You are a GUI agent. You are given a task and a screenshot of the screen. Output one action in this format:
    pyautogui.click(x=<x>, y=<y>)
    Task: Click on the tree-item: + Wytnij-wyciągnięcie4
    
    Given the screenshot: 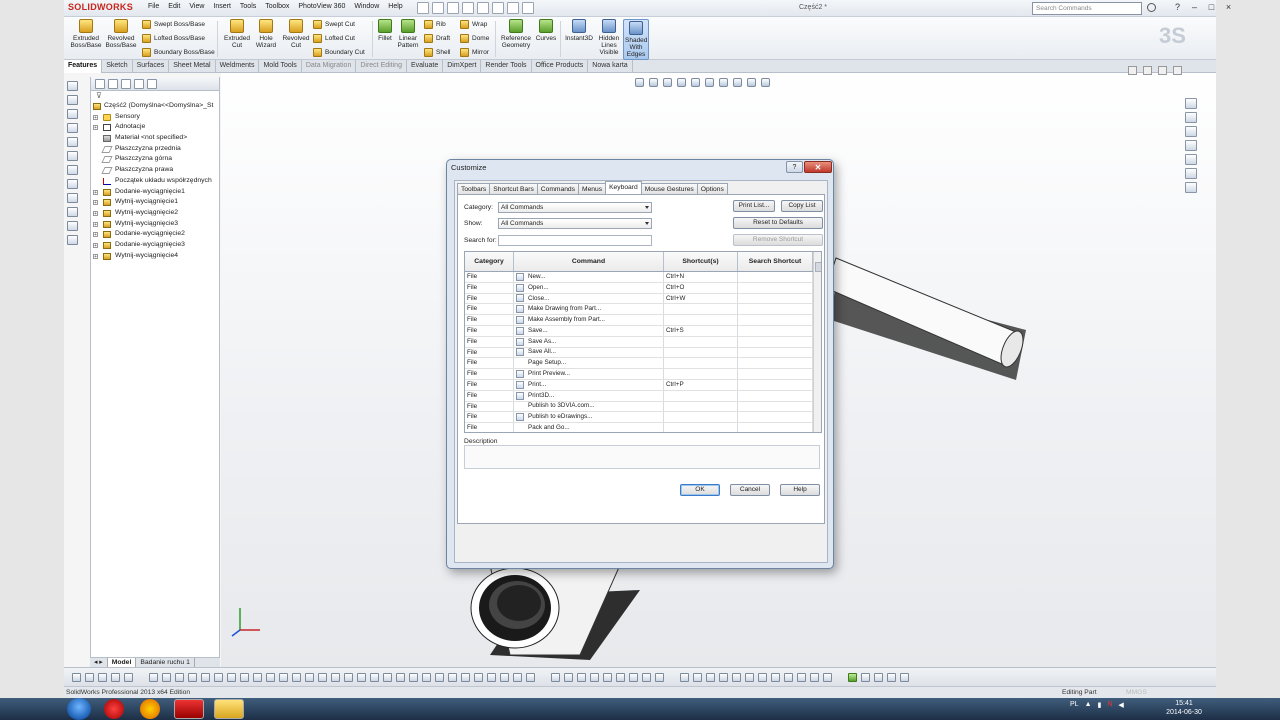 What is the action you would take?
    pyautogui.click(x=155, y=256)
    